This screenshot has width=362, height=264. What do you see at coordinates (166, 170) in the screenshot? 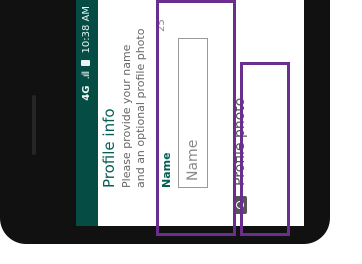
I see `name-label: Name` at bounding box center [166, 170].